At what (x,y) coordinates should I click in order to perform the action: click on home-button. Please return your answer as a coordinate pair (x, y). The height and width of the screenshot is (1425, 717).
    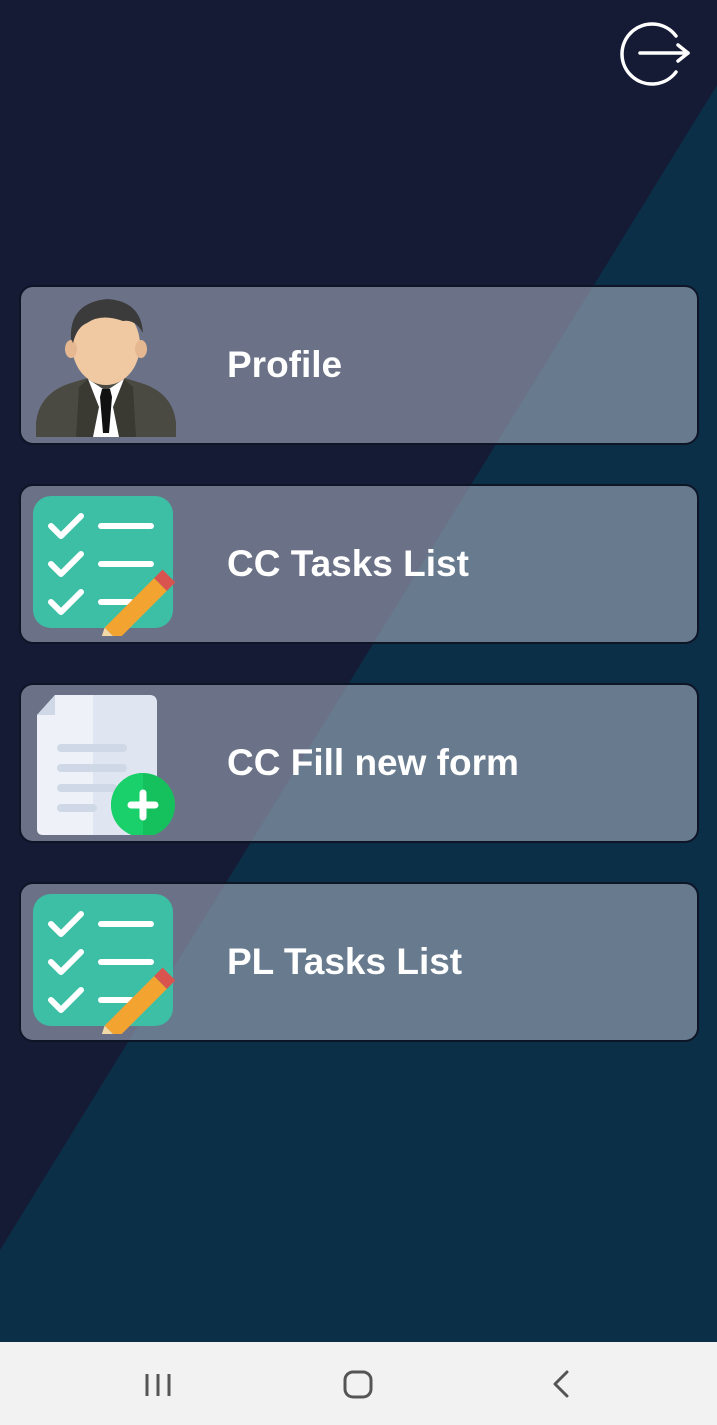
    Looking at the image, I should click on (358, 1384).